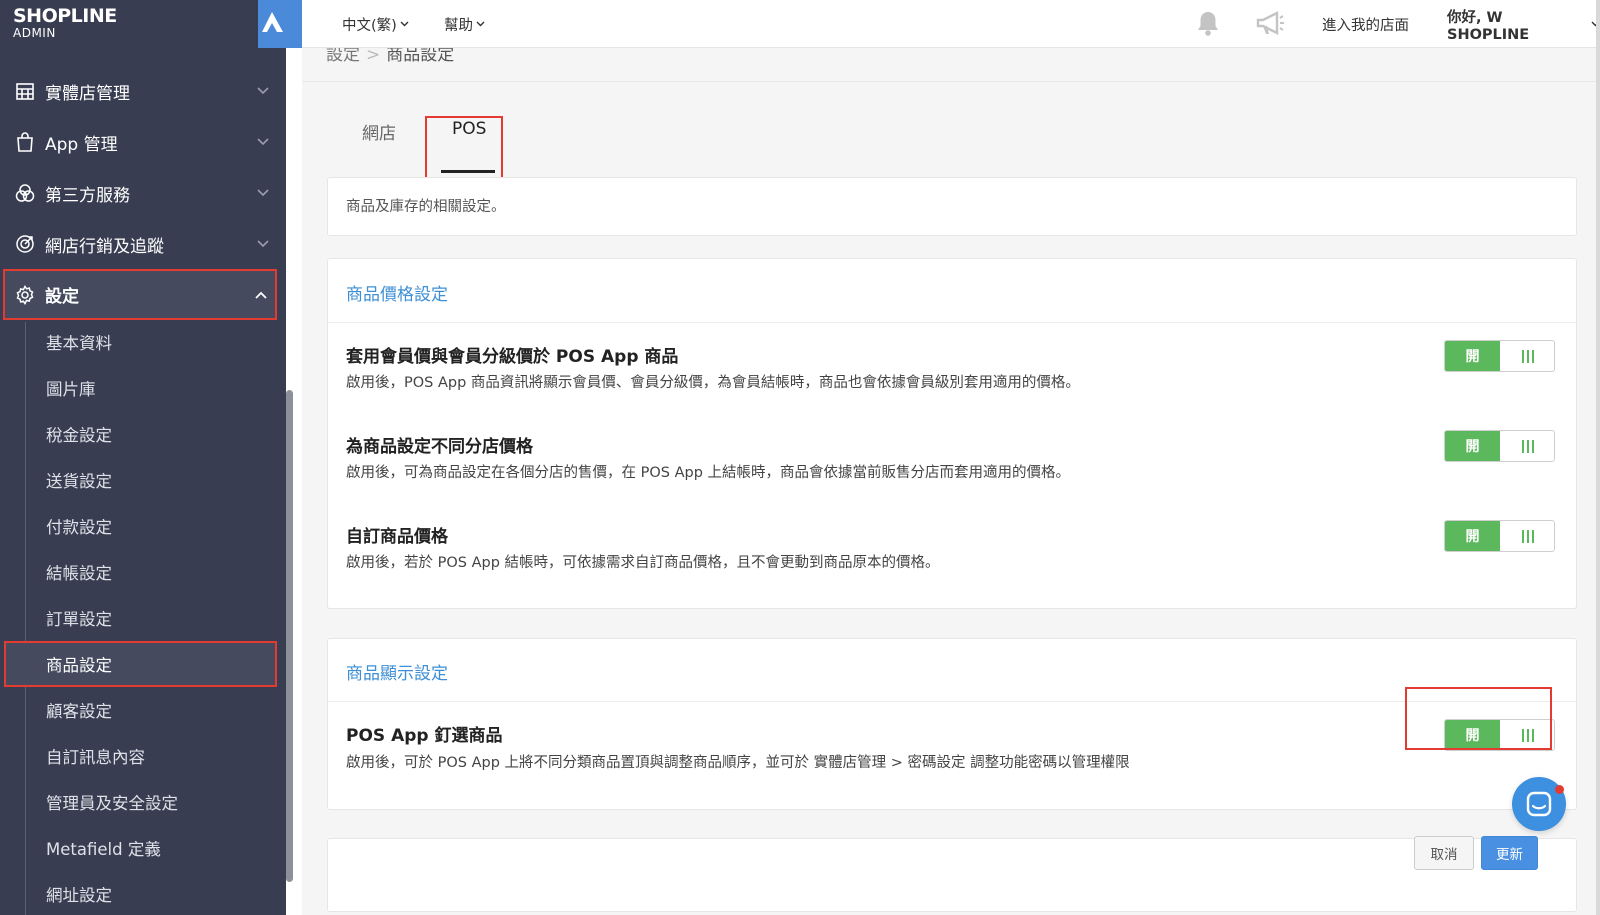 This screenshot has height=915, width=1600. What do you see at coordinates (143, 91) in the screenshot?
I see `sidebar-item-store-management: 實體店管理` at bounding box center [143, 91].